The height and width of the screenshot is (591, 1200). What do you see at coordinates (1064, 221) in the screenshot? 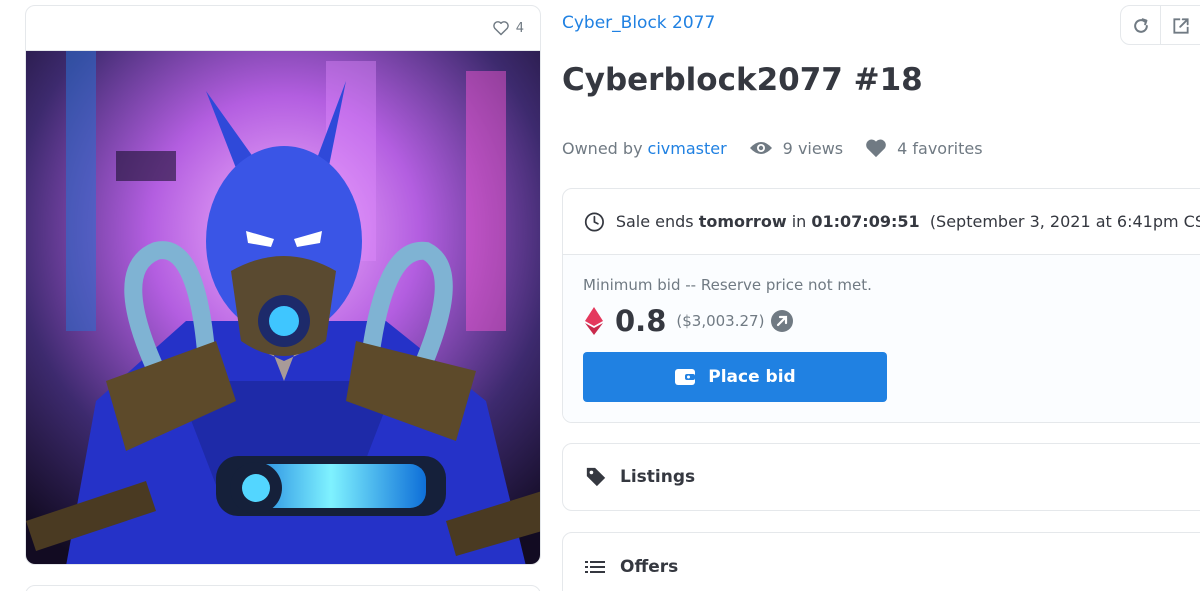
I see `sale-end-datetime: (September 3, 2021 at 6:41pm CST)` at bounding box center [1064, 221].